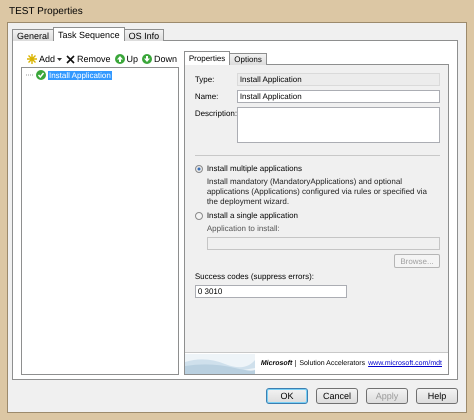 This screenshot has height=420, width=474. I want to click on tab: General, so click(33, 35).